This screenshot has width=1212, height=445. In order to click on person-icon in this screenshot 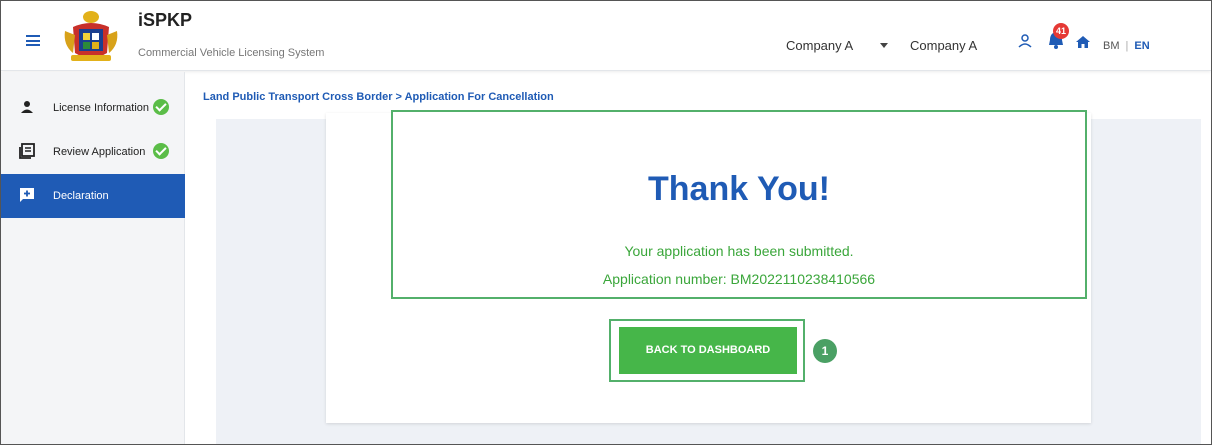, I will do `click(27, 107)`.